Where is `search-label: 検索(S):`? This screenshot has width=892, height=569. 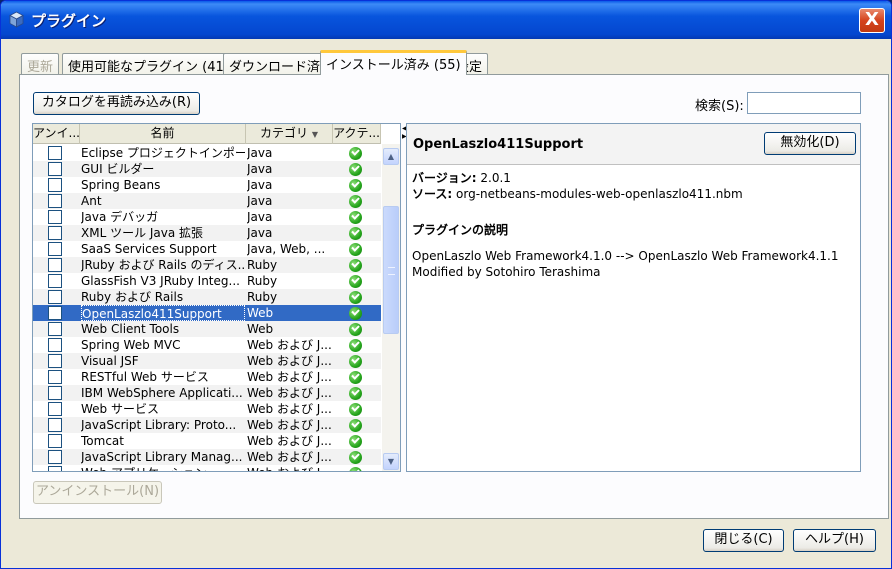 search-label: 検索(S): is located at coordinates (719, 106).